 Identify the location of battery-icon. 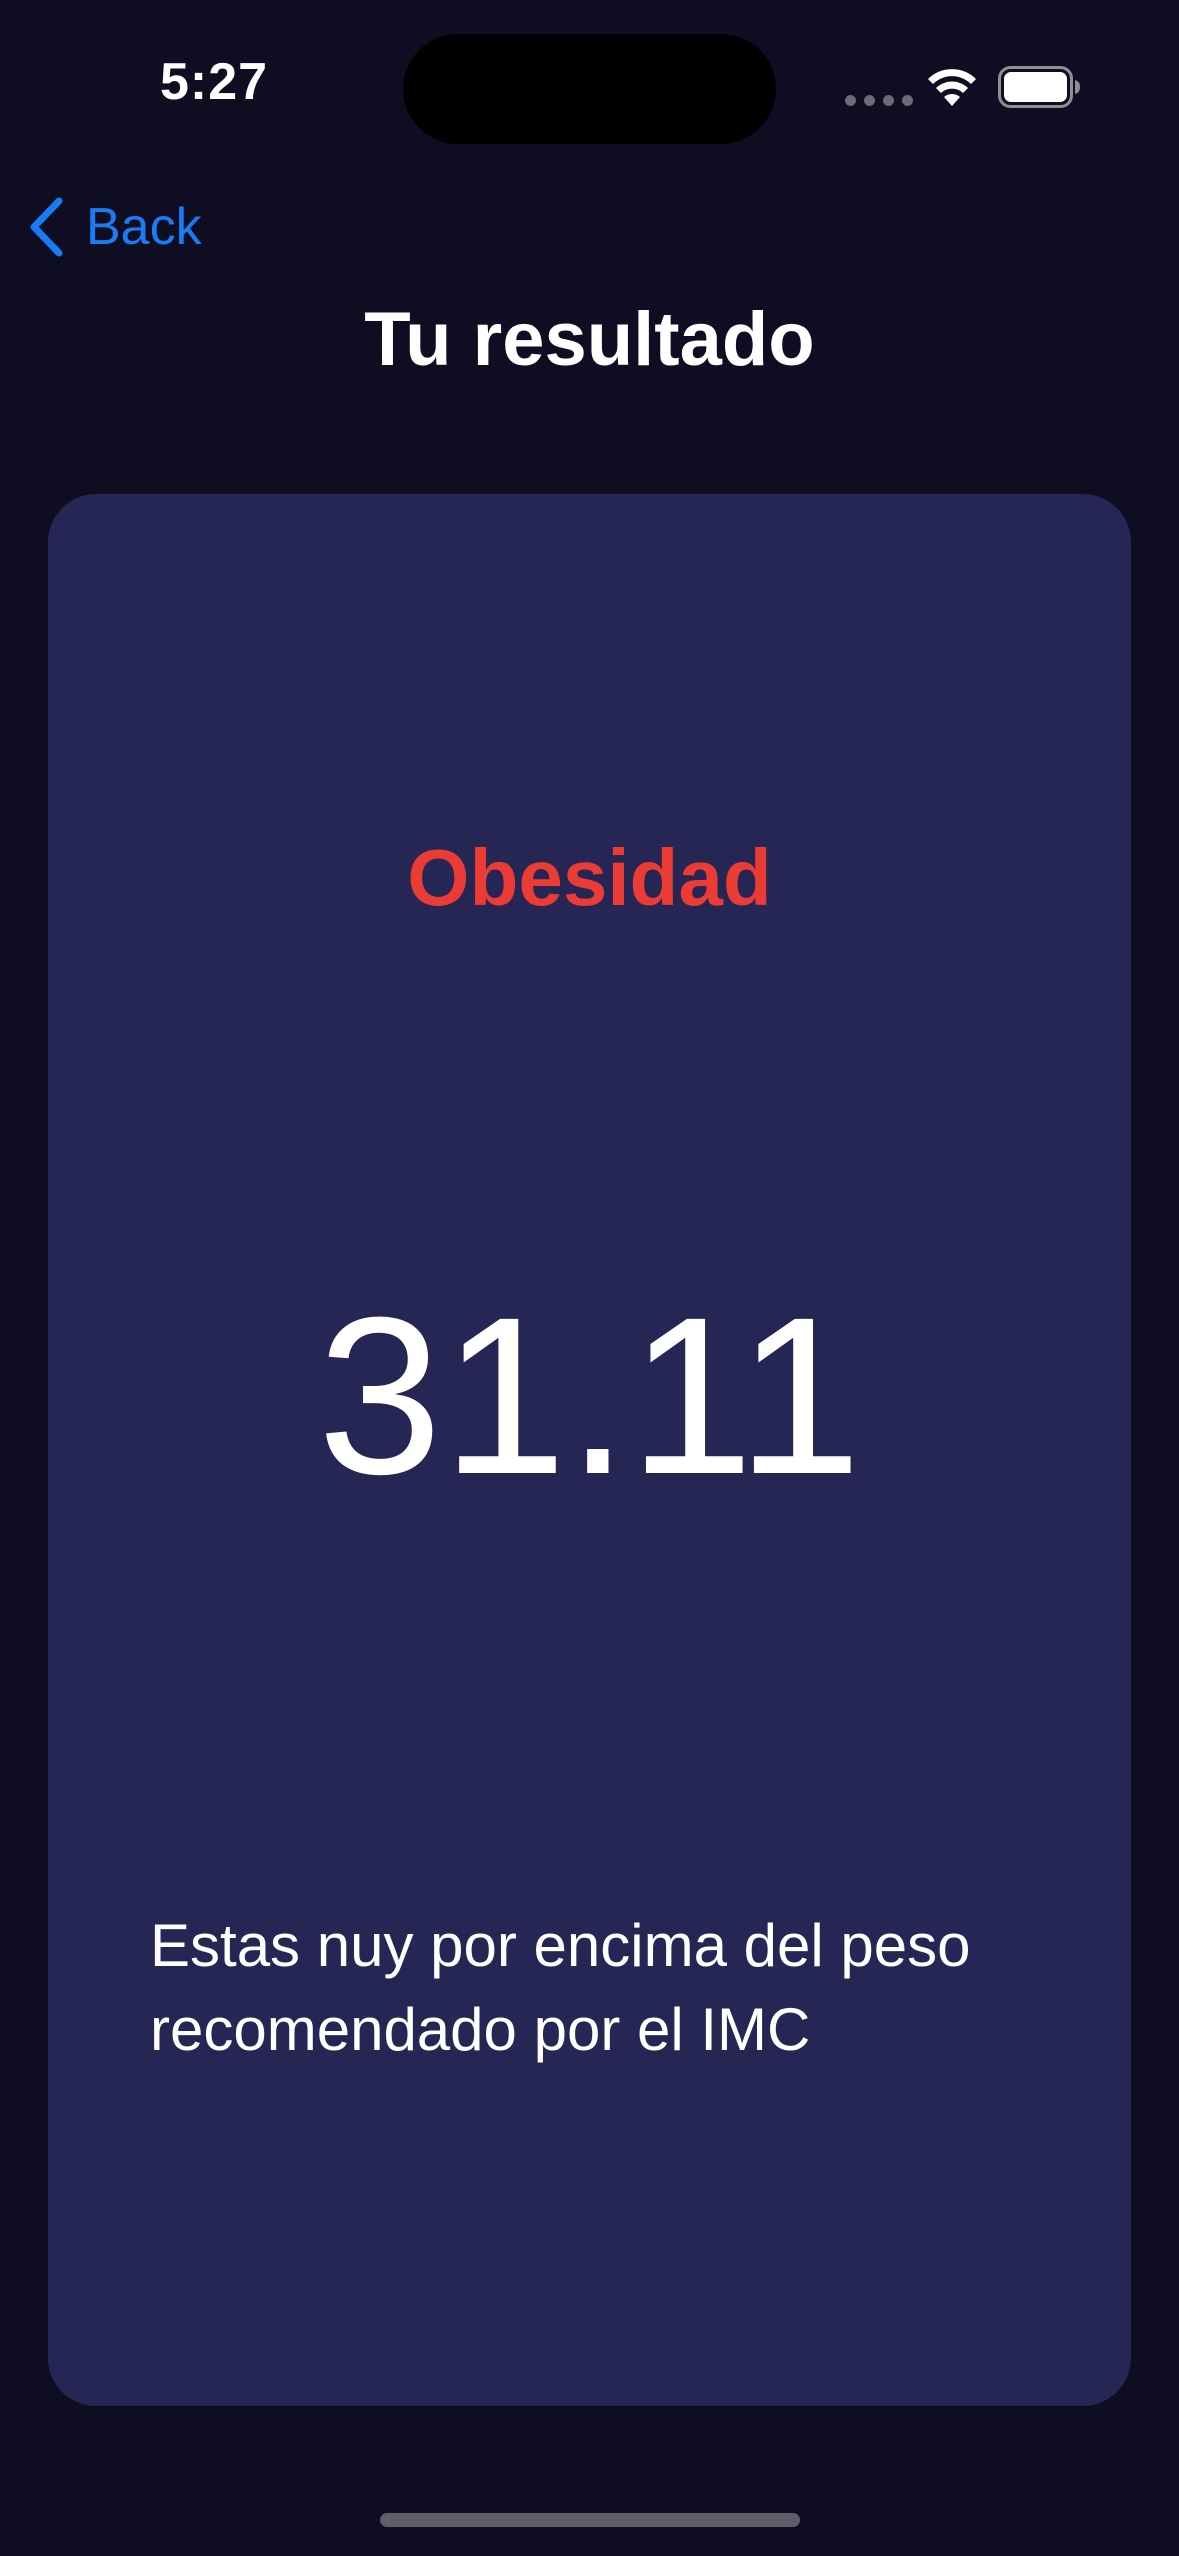
(1039, 87).